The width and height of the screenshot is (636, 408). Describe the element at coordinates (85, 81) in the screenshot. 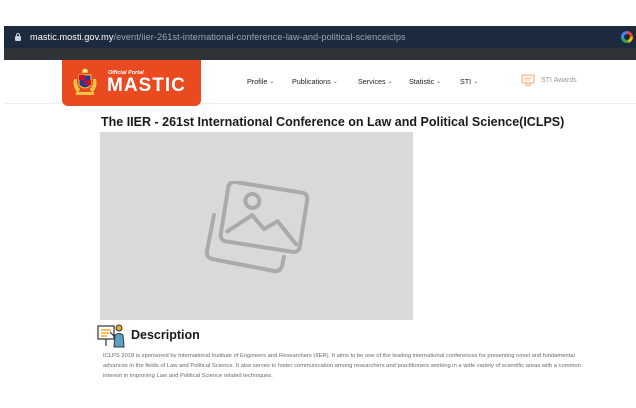

I see `crest-icon` at that location.